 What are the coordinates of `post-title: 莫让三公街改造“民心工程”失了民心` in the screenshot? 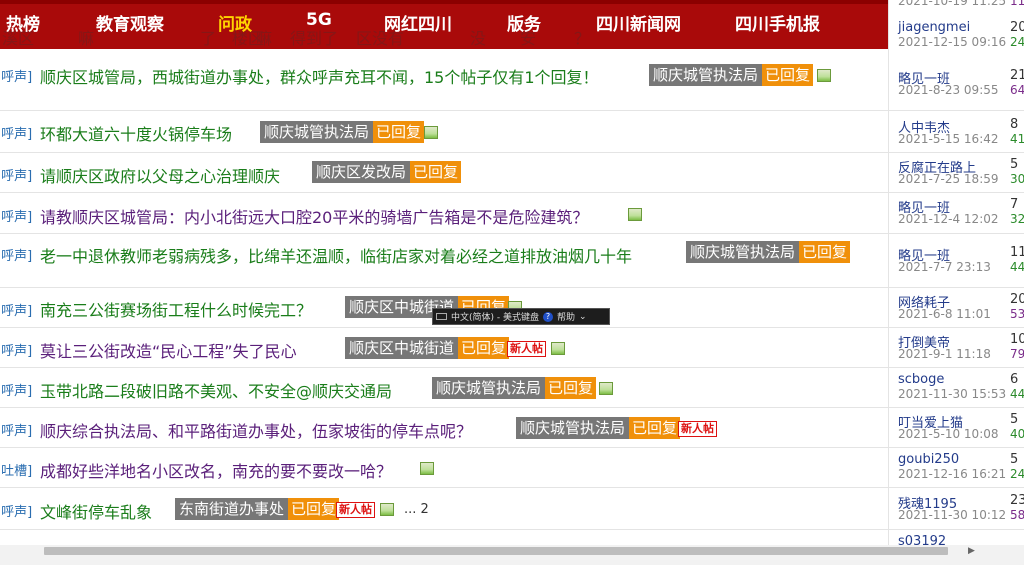 It's located at (168, 350).